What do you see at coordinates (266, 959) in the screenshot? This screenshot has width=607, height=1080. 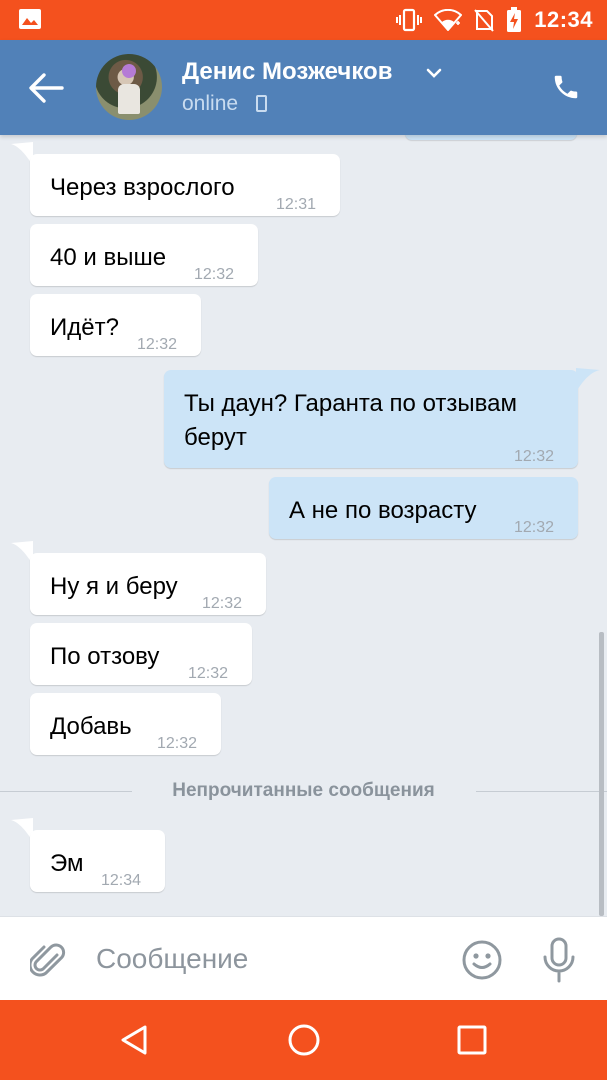 I see `message-input` at bounding box center [266, 959].